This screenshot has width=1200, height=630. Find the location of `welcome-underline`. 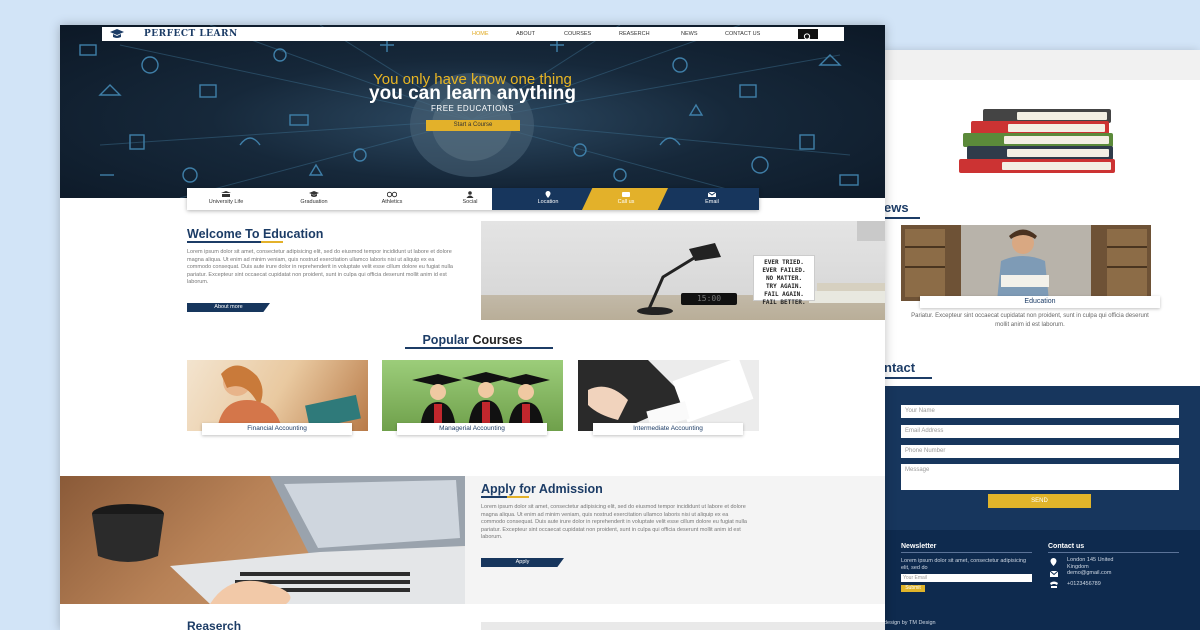

welcome-underline is located at coordinates (224, 242).